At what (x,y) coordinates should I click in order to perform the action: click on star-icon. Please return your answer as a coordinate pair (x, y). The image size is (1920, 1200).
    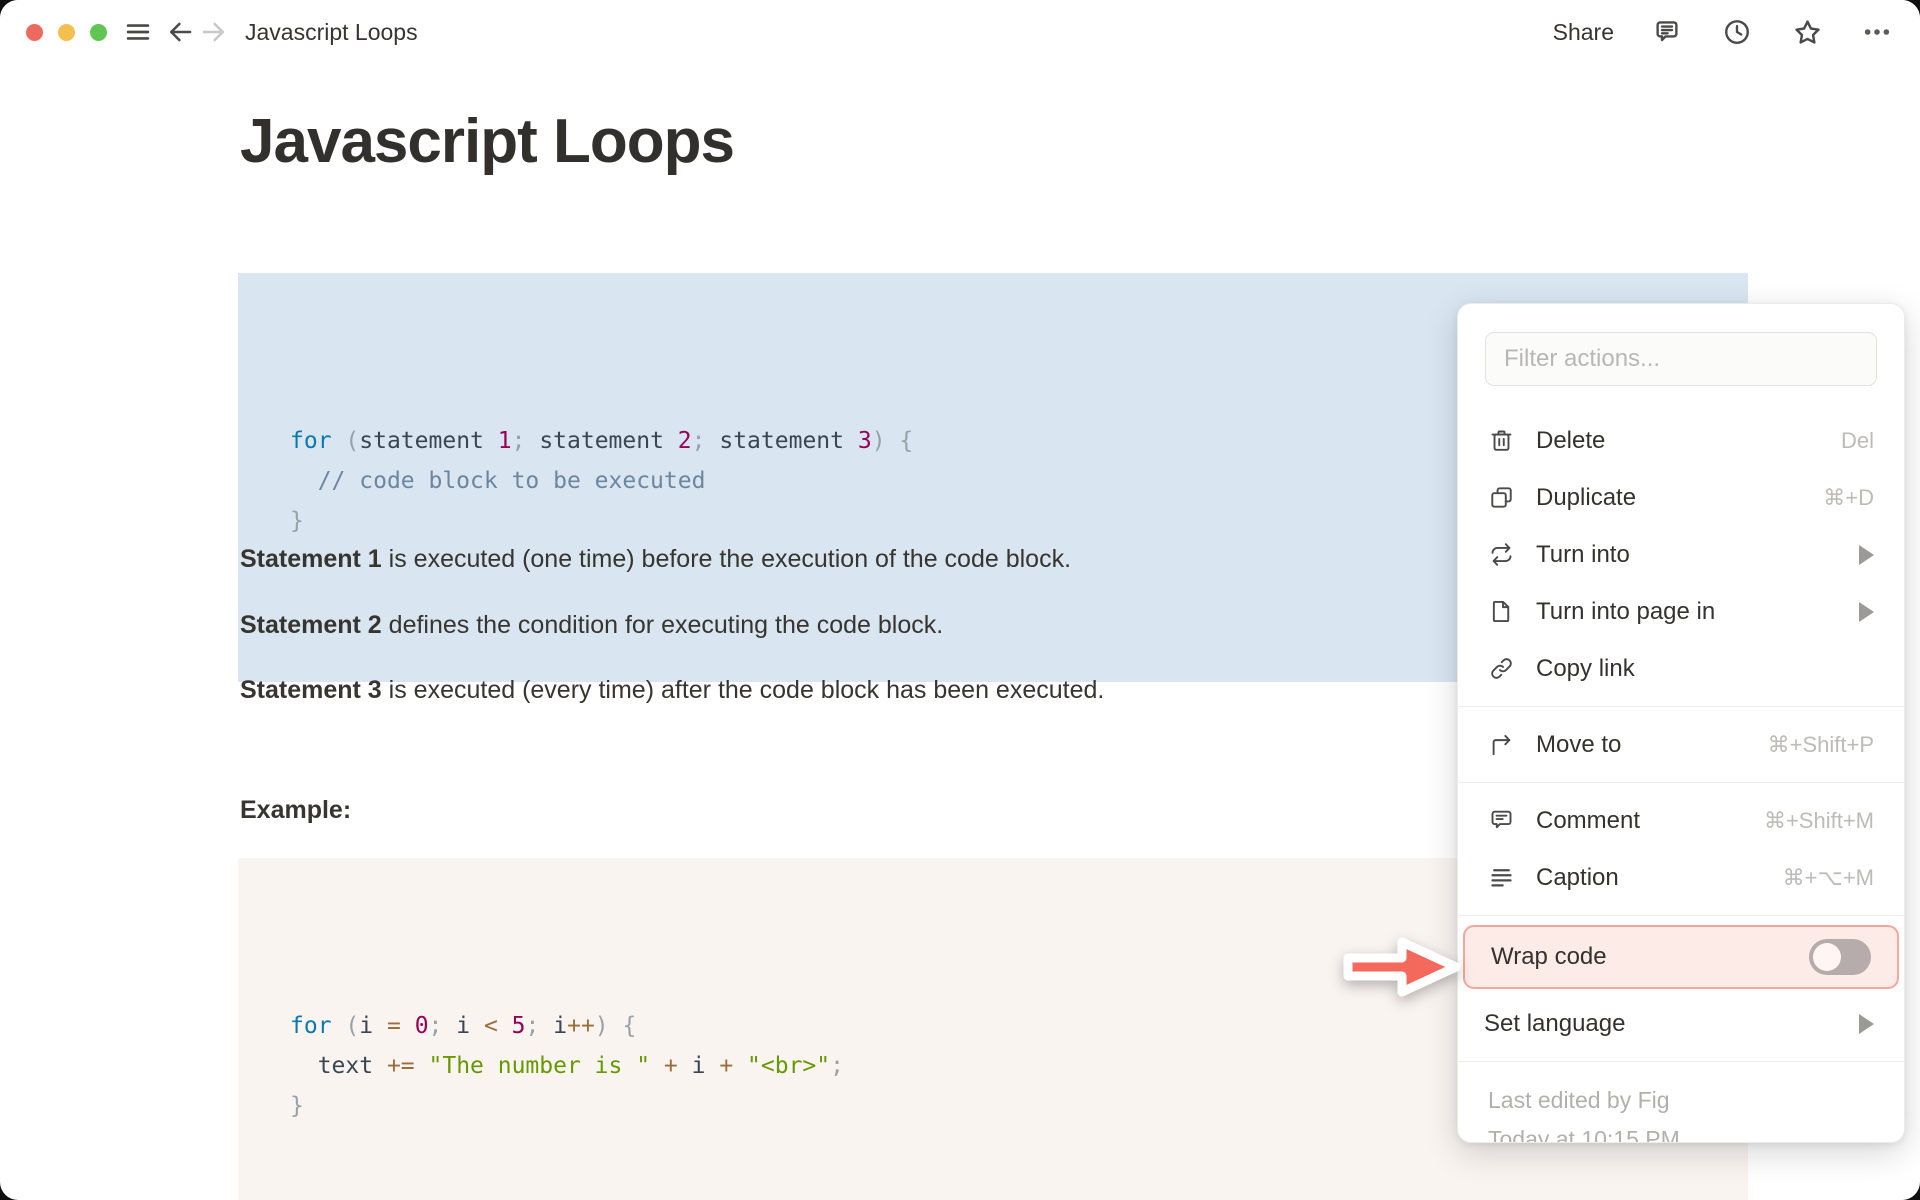
    Looking at the image, I should click on (1807, 32).